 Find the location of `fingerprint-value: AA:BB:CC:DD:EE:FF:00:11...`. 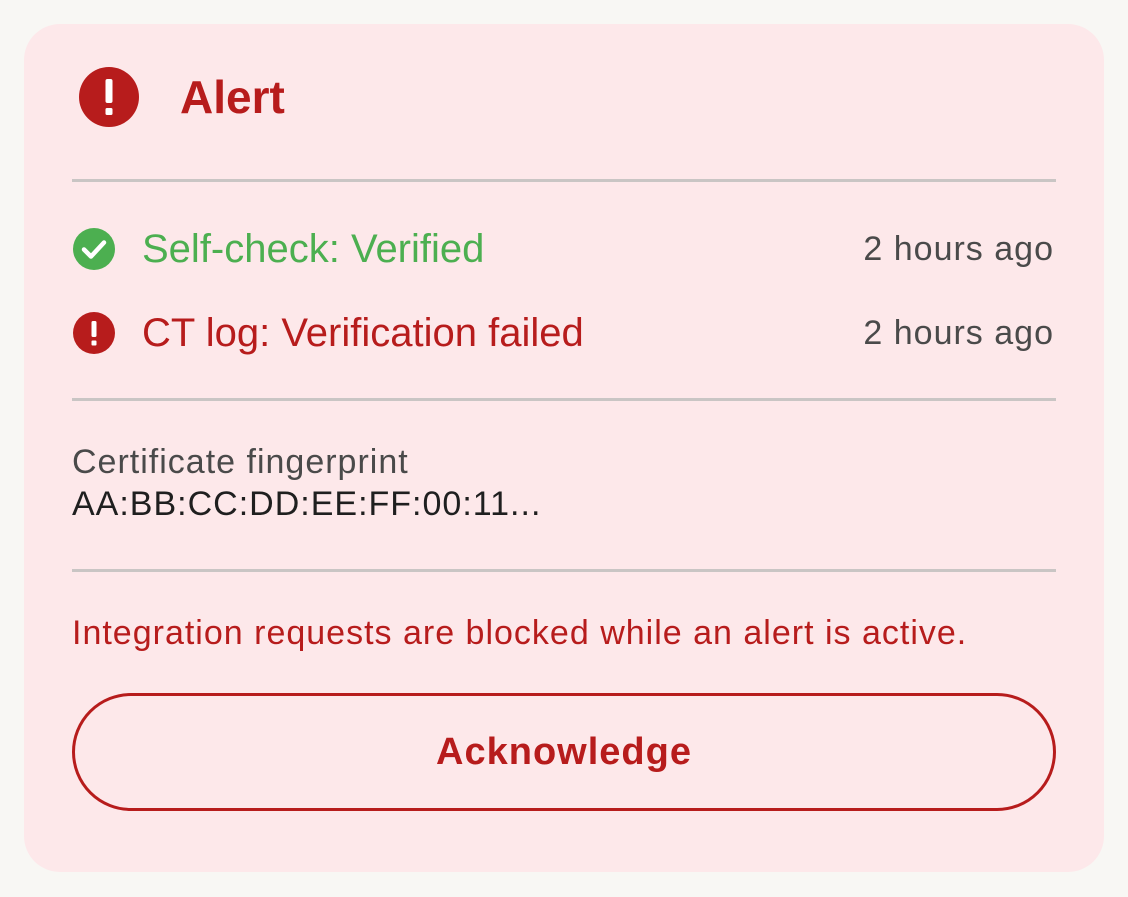

fingerprint-value: AA:BB:CC:DD:EE:FF:00:11... is located at coordinates (307, 504).